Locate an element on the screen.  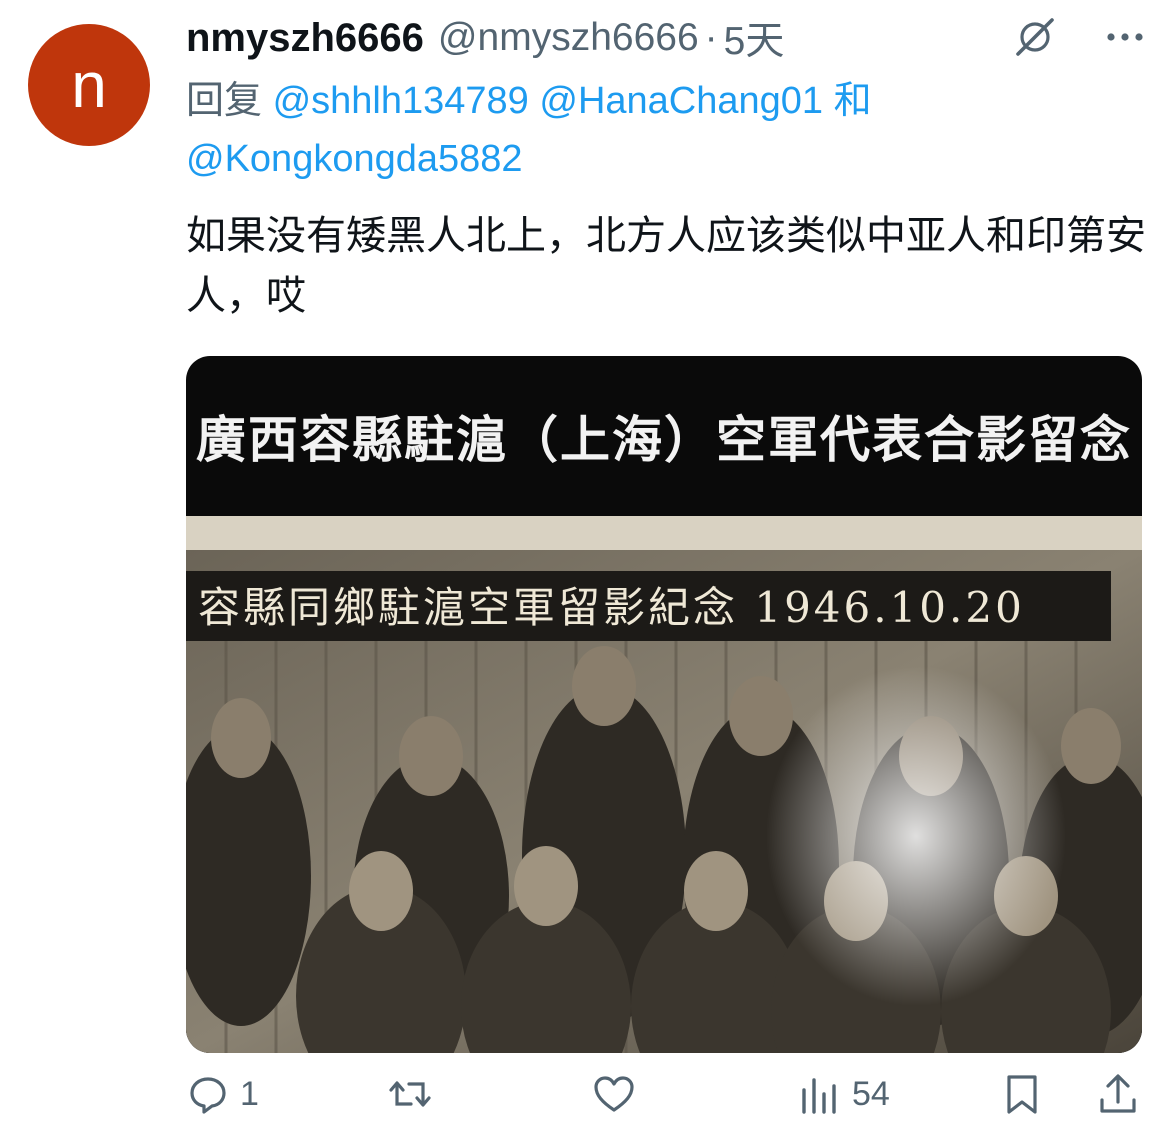
avatar: n is located at coordinates (89, 85).